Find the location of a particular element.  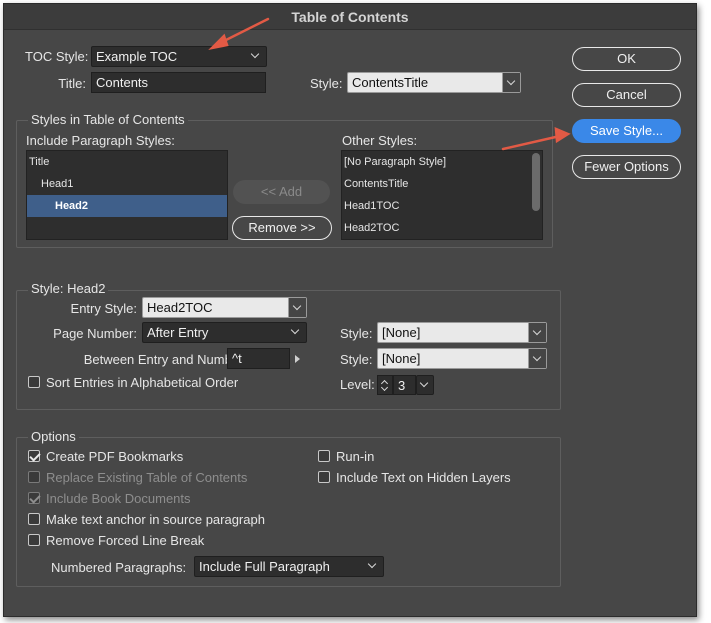

annotation-arrows is located at coordinates (389, 84).